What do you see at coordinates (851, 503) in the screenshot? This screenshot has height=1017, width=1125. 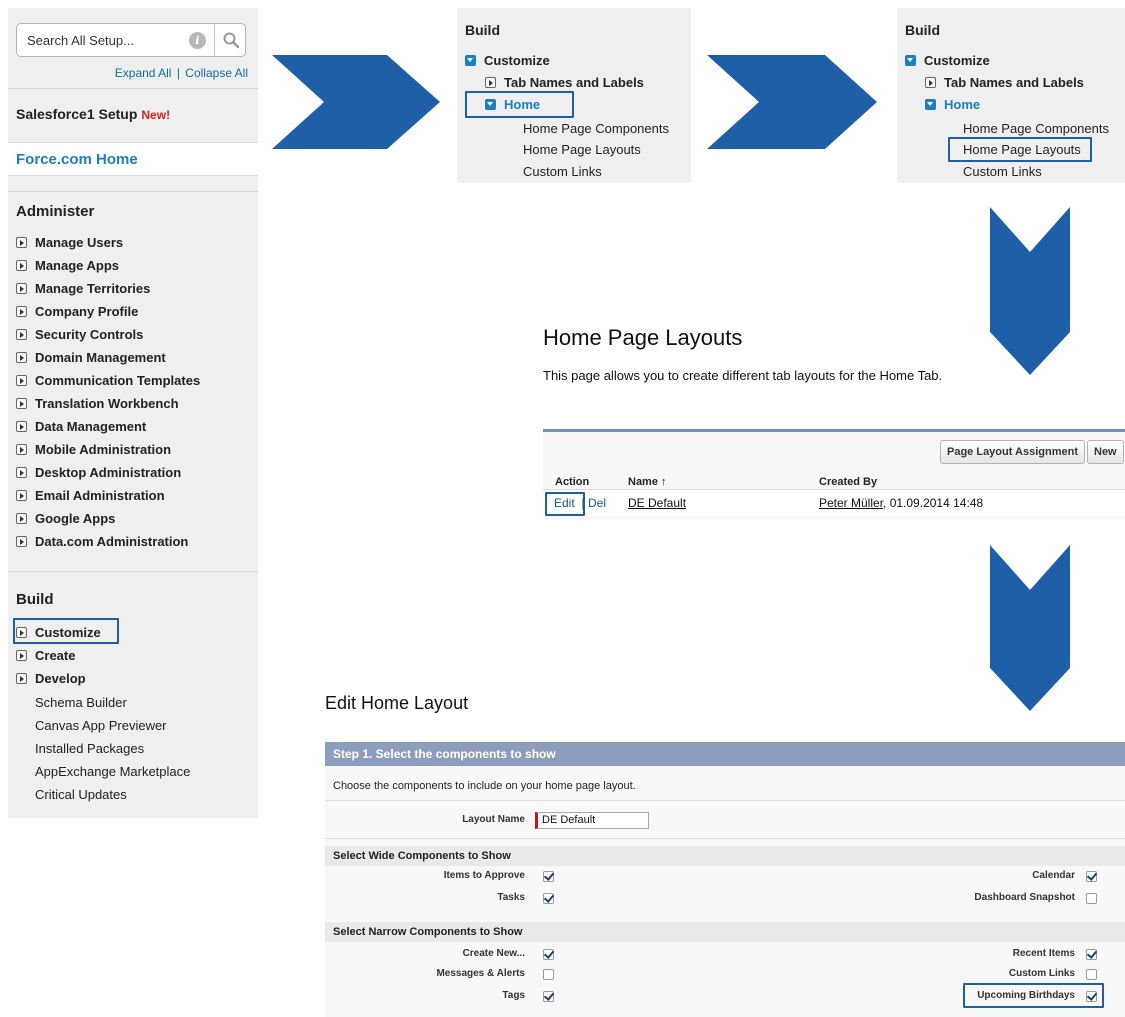 I see `created-by-user-link: Peter Müller` at bounding box center [851, 503].